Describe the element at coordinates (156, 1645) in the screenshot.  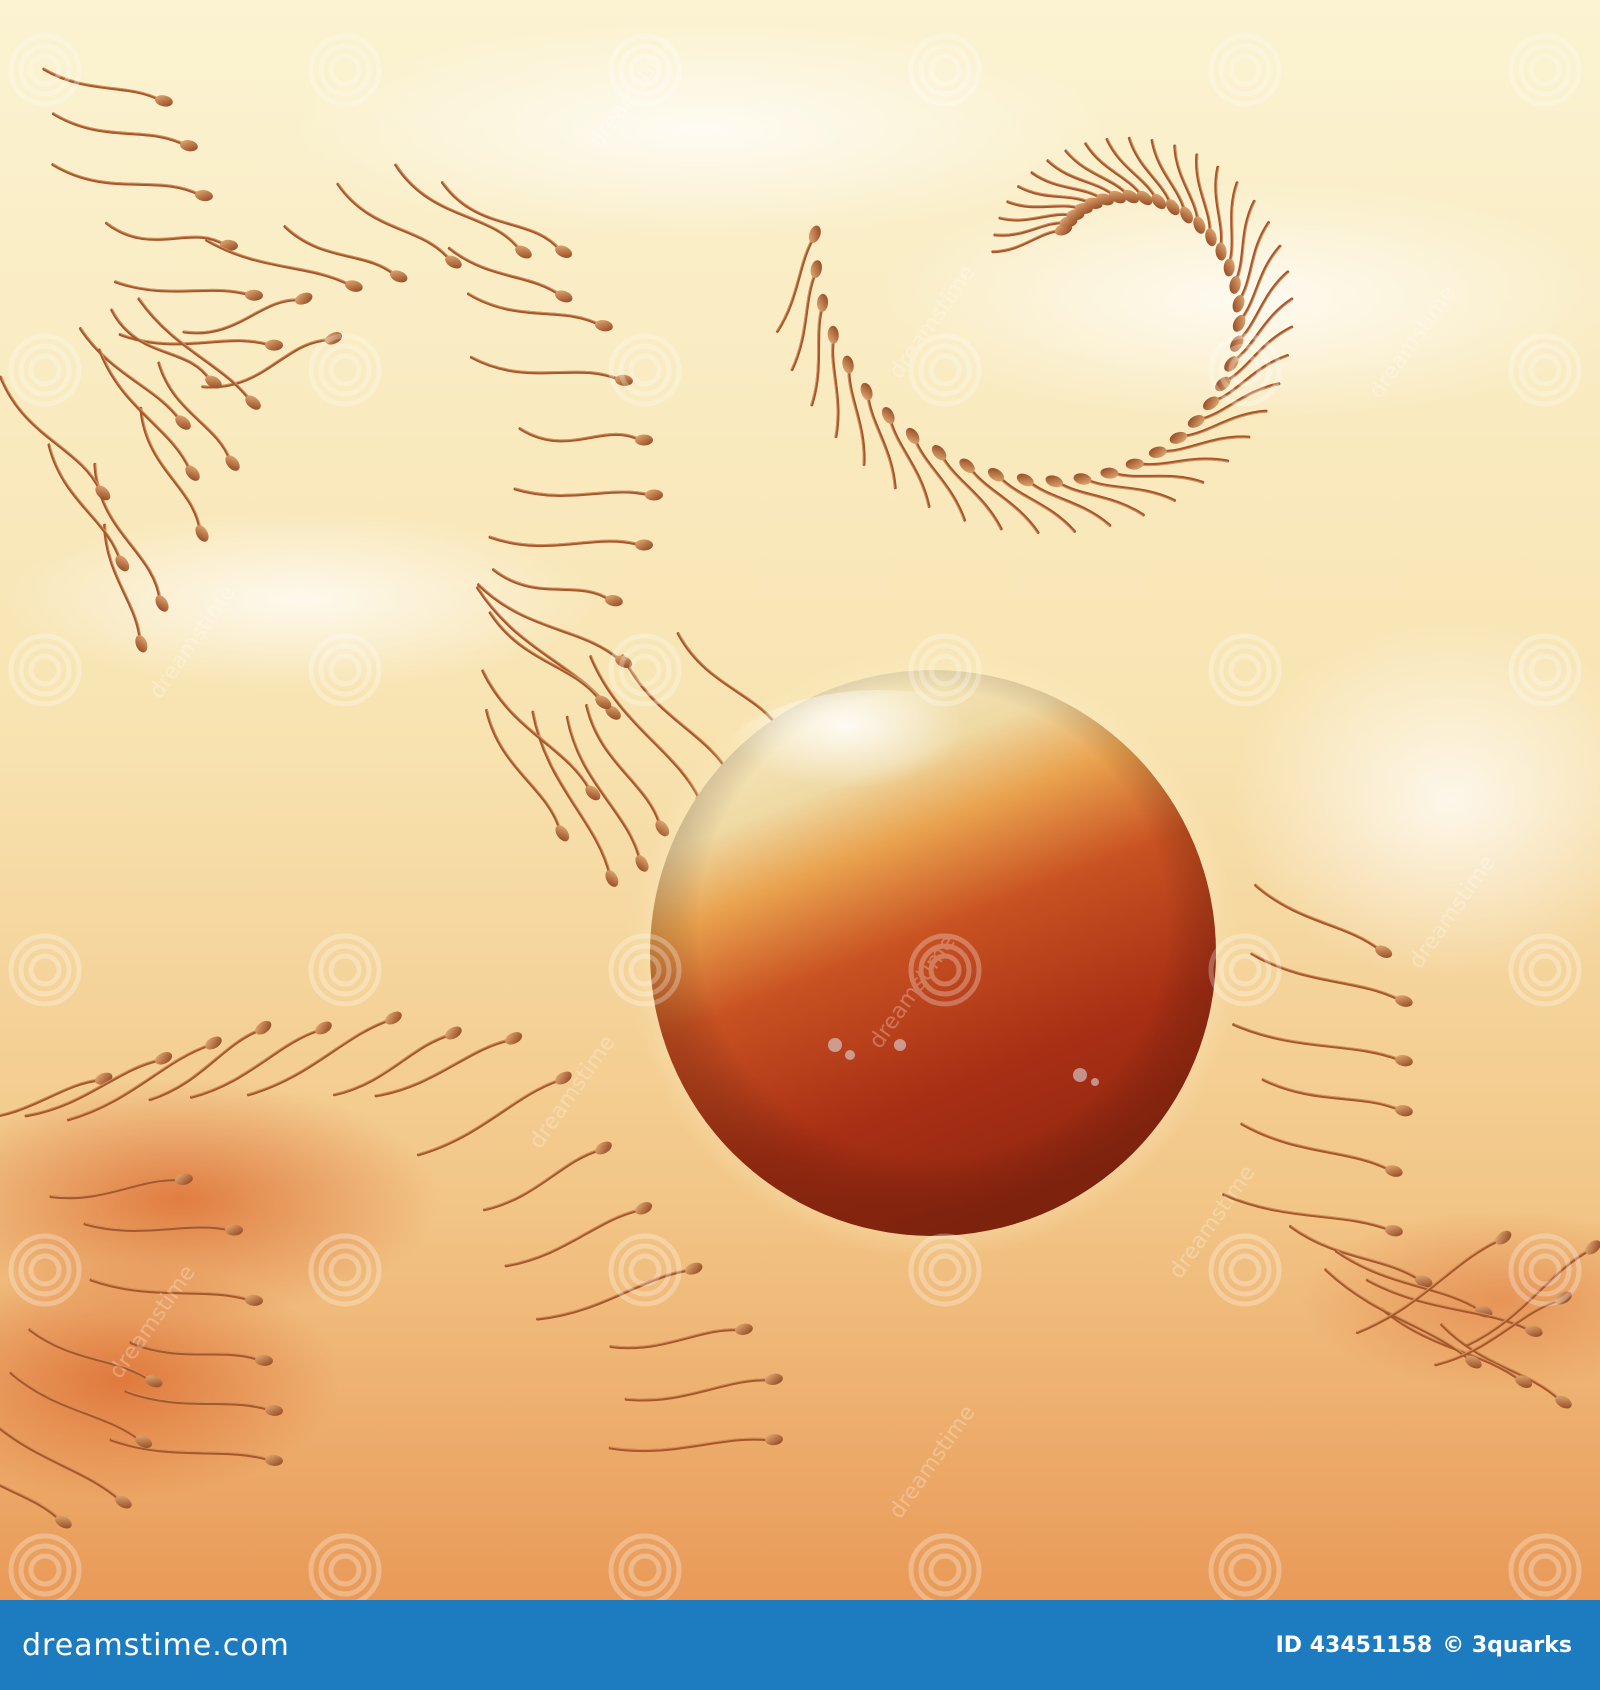
I see `footer-logo: dreamstime.com` at that location.